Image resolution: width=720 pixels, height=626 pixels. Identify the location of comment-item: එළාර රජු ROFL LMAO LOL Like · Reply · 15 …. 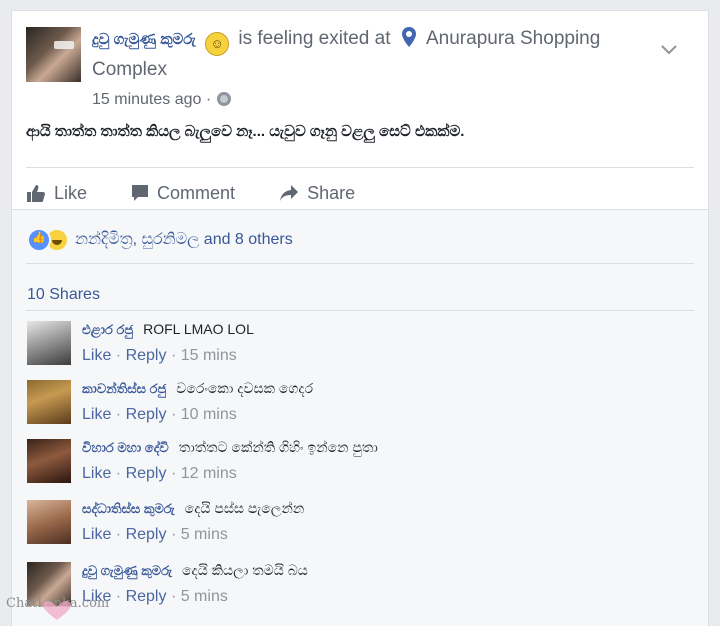
(362, 349).